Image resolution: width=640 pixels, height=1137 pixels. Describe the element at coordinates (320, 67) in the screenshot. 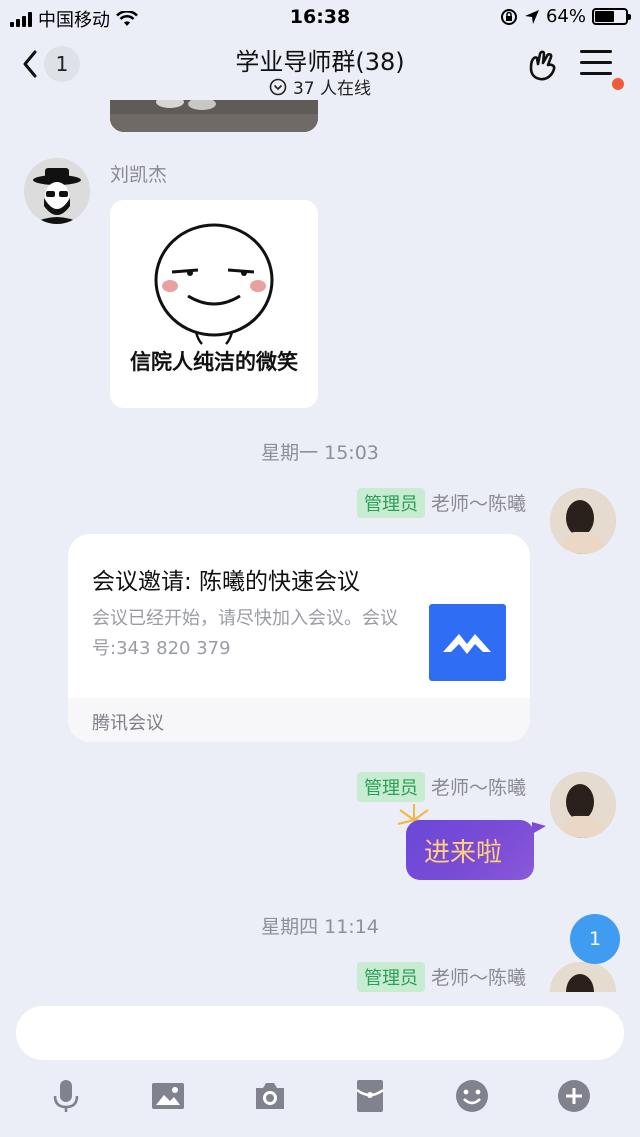

I see `chat-header: 1 学业导师群(38) 37 人在线` at that location.